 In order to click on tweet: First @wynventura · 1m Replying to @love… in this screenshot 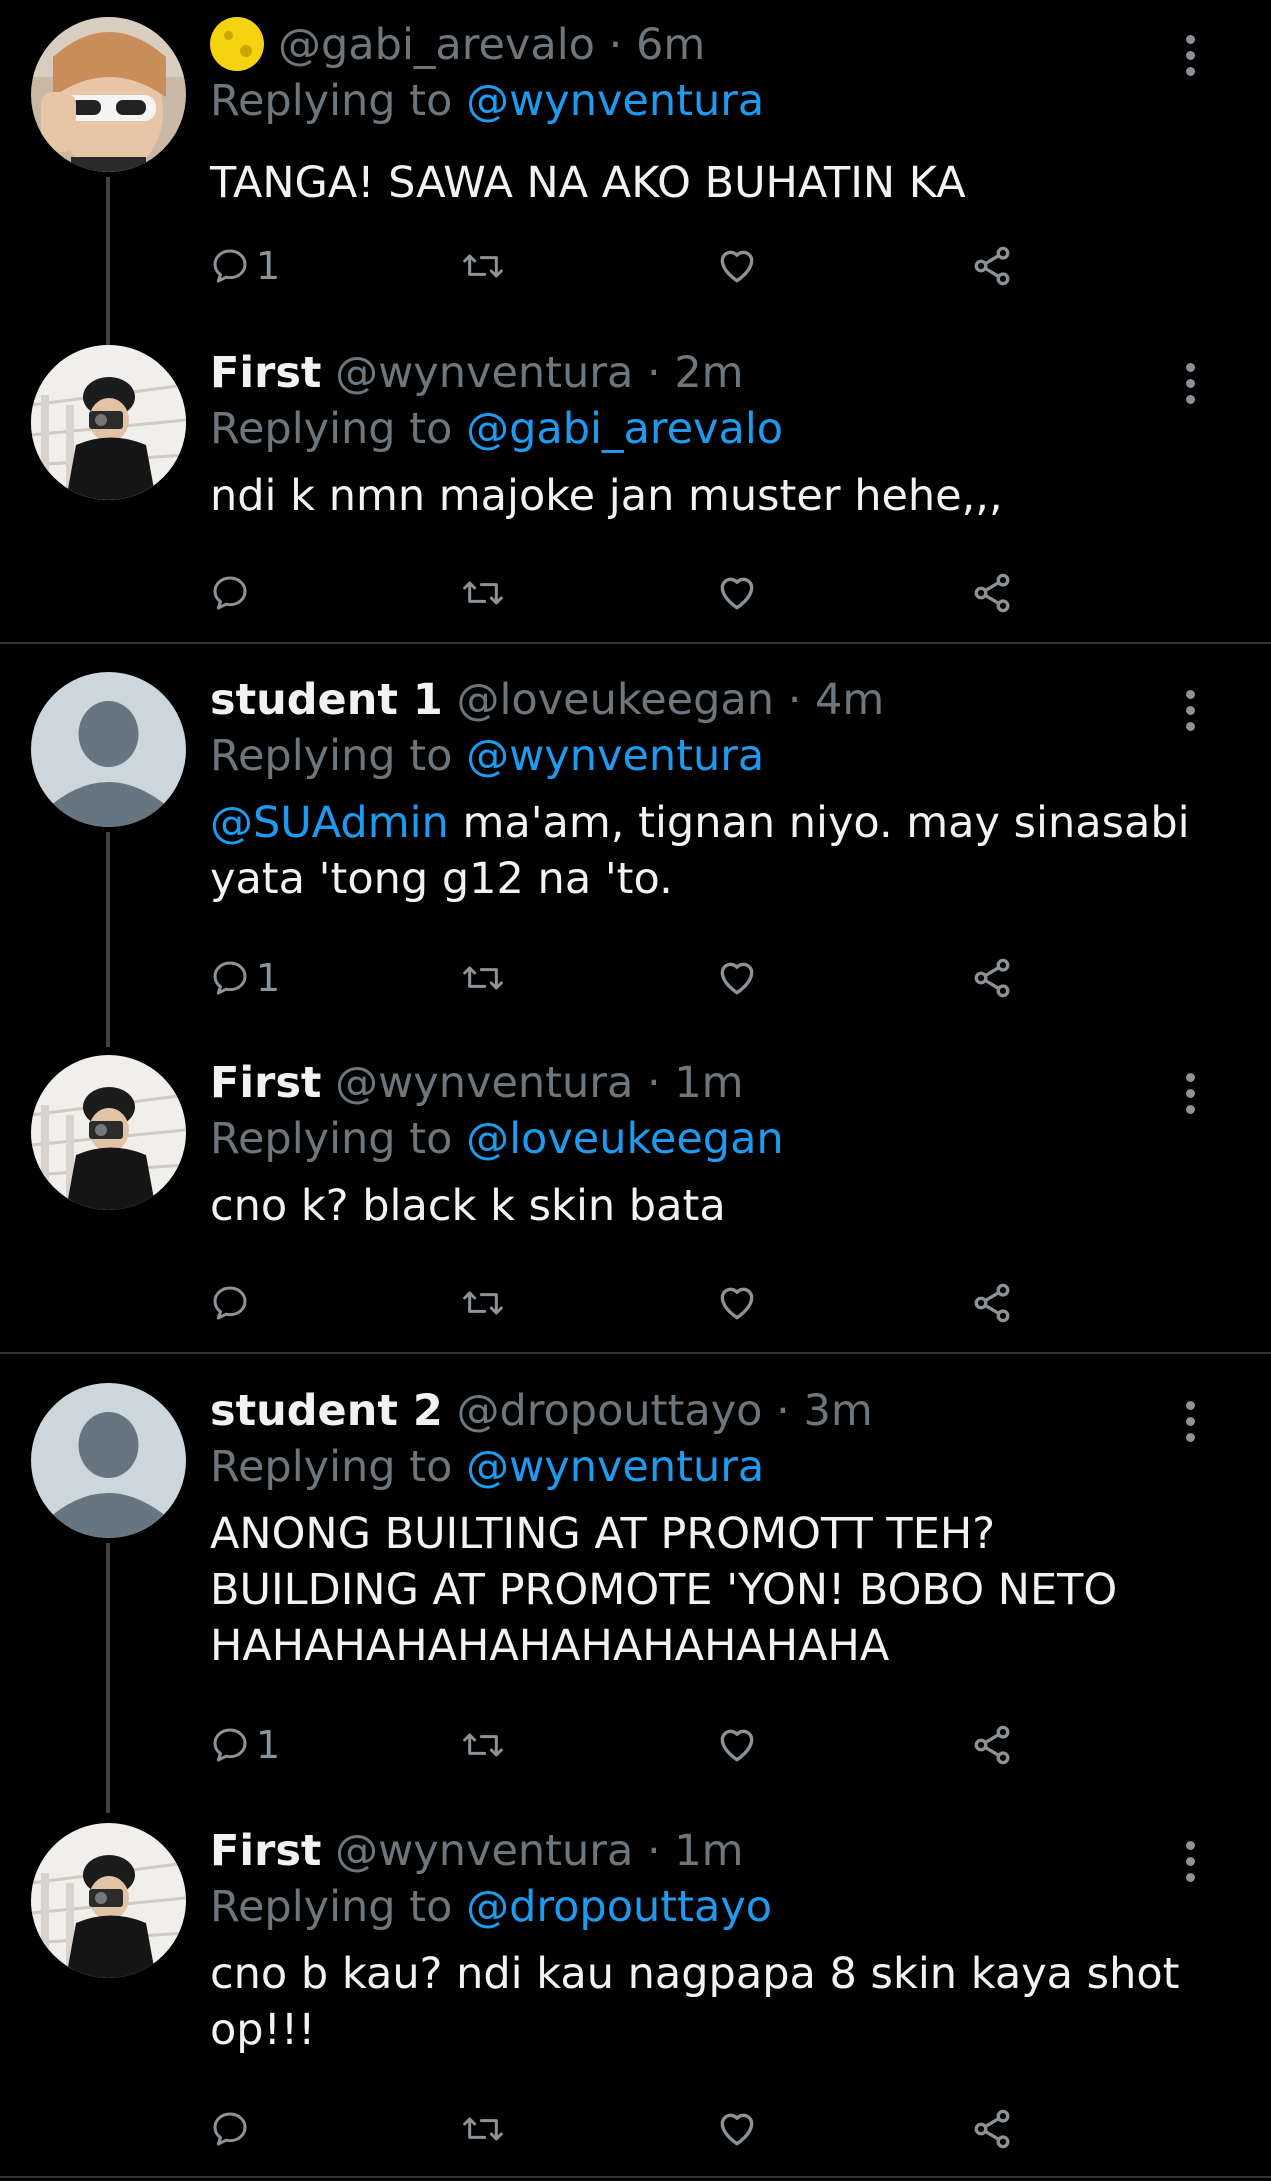, I will do `click(635, 1205)`.